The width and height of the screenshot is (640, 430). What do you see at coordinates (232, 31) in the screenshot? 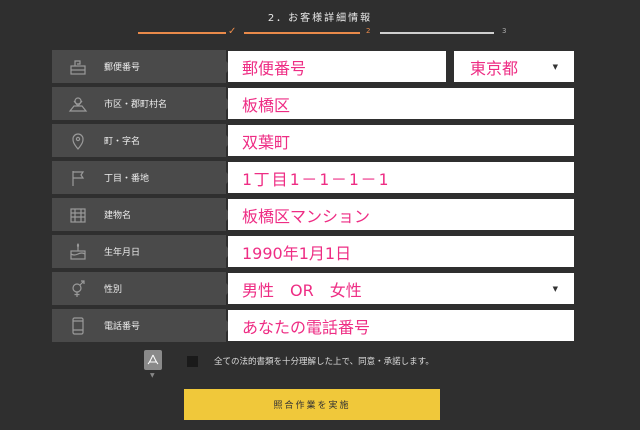
I see `check-icon: ✓` at bounding box center [232, 31].